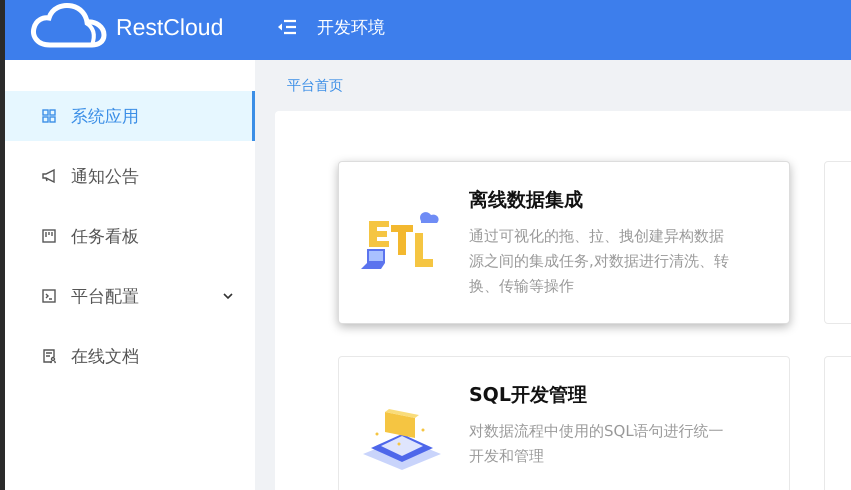 Image resolution: width=851 pixels, height=490 pixels. I want to click on environment-title: 开发环境, so click(351, 27).